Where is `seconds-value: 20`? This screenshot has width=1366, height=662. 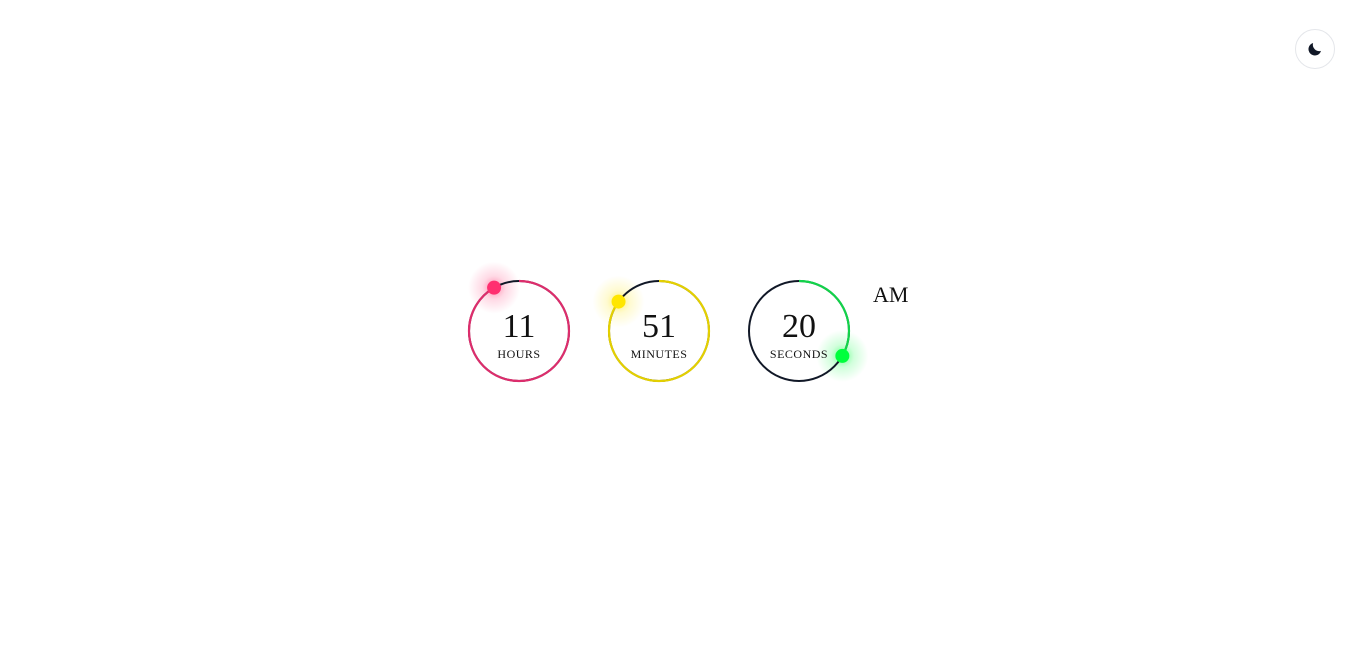 seconds-value: 20 is located at coordinates (799, 326).